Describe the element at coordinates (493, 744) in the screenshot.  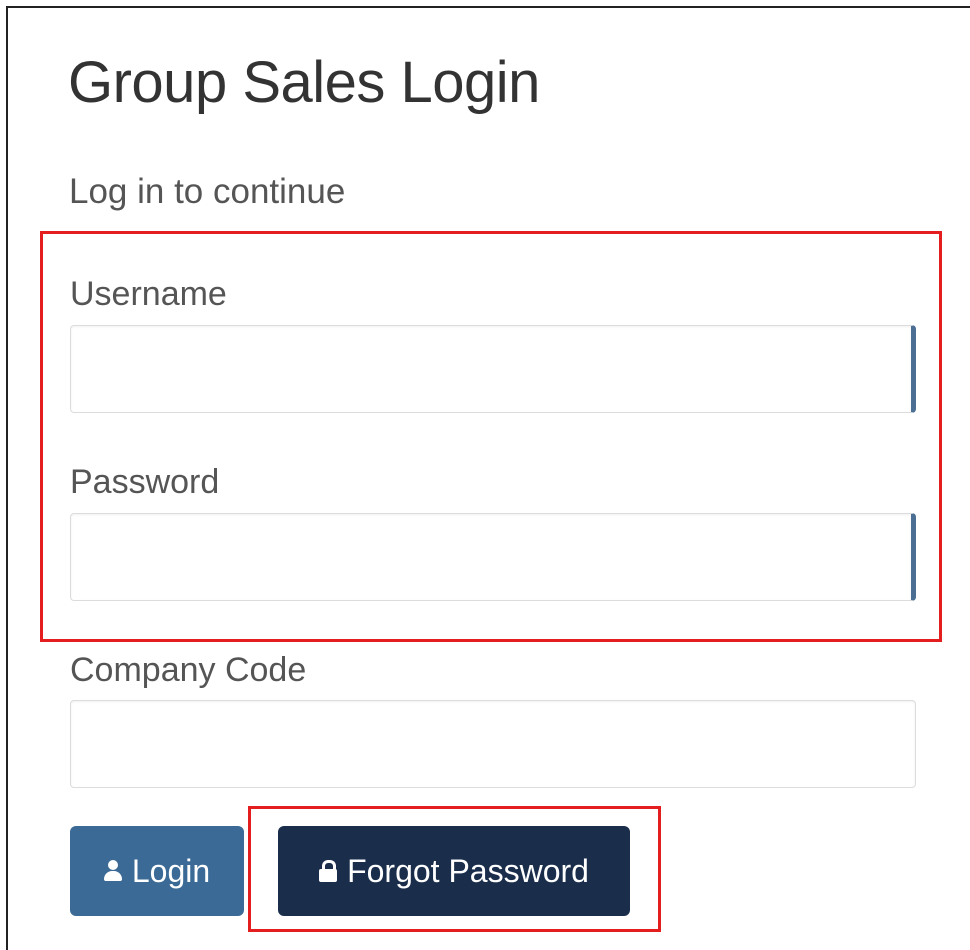
I see `company-code-input` at that location.